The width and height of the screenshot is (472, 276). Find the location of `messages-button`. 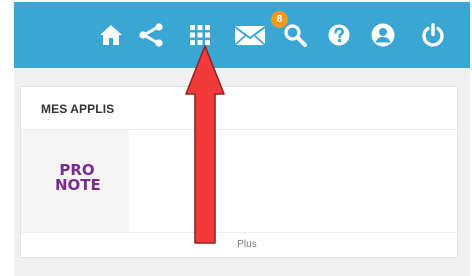

messages-button is located at coordinates (250, 35).